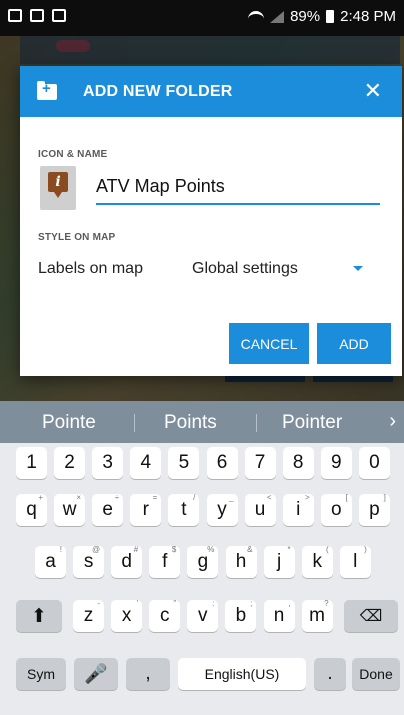  I want to click on key-hint: %, so click(211, 549).